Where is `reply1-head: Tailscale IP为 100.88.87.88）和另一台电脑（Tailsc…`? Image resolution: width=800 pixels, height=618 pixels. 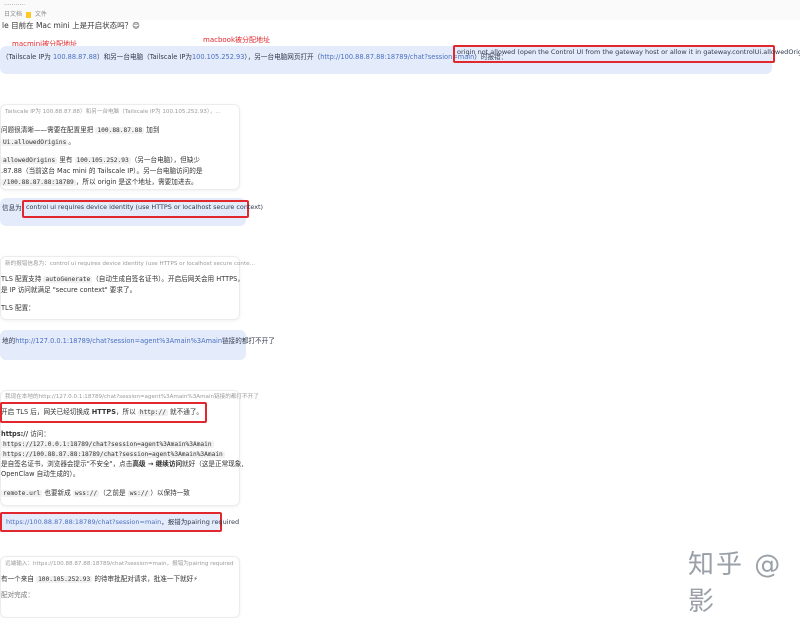 reply1-head: Tailscale IP为 100.88.87.88）和另一台电脑（Tailsc… is located at coordinates (113, 112).